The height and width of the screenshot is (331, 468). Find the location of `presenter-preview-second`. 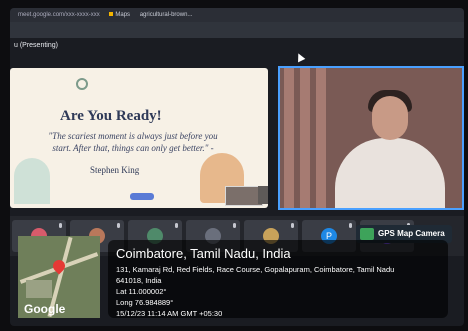

presenter-preview-second is located at coordinates (263, 195).